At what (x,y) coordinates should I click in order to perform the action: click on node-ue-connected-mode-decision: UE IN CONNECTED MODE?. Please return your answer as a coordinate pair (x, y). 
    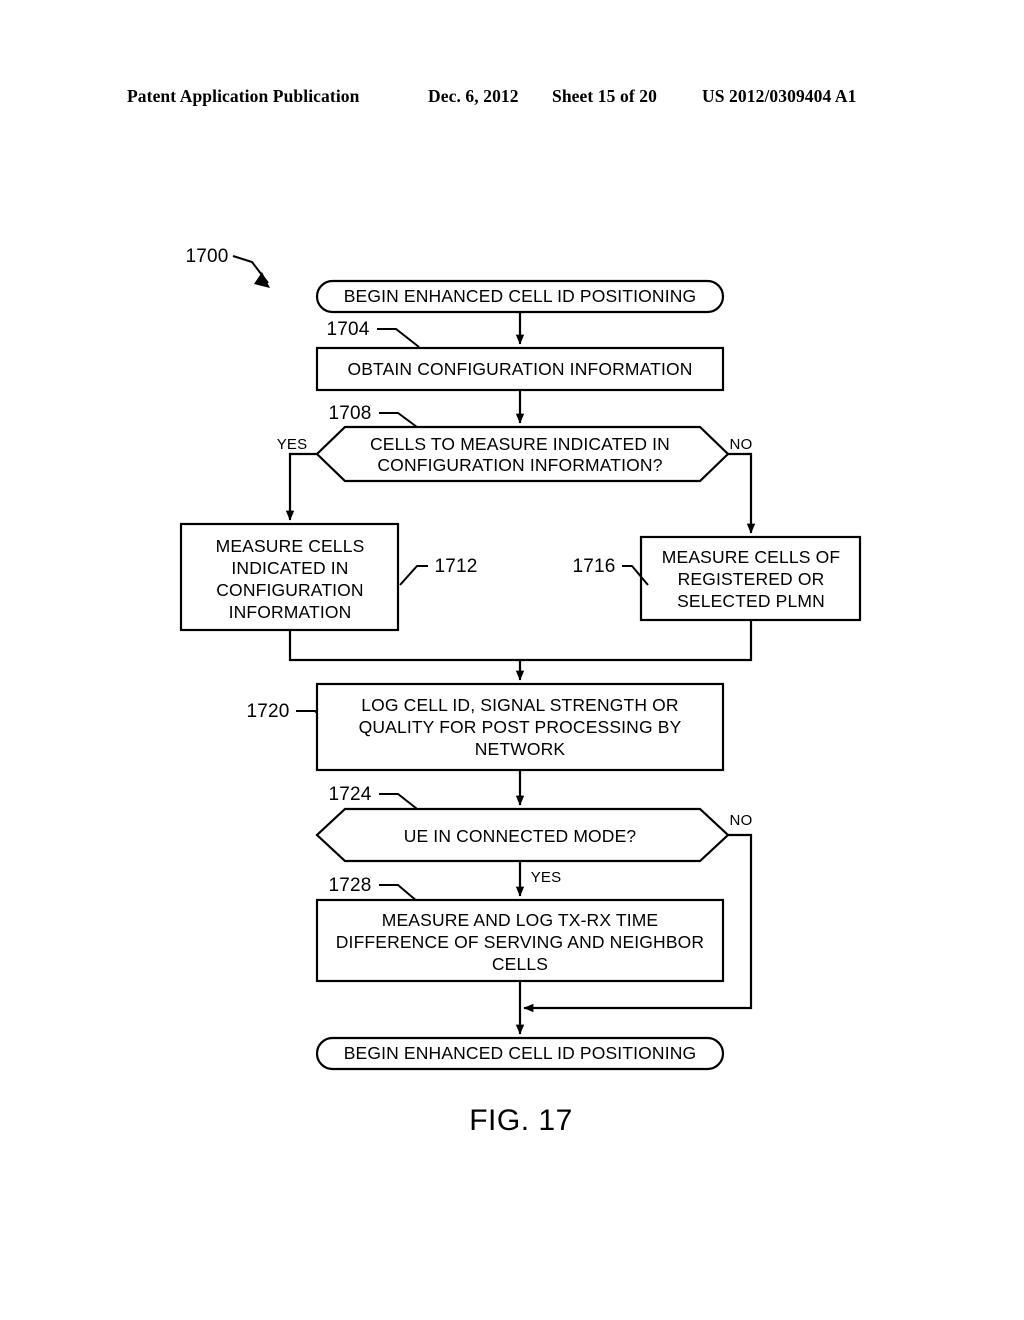
    Looking at the image, I should click on (522, 835).